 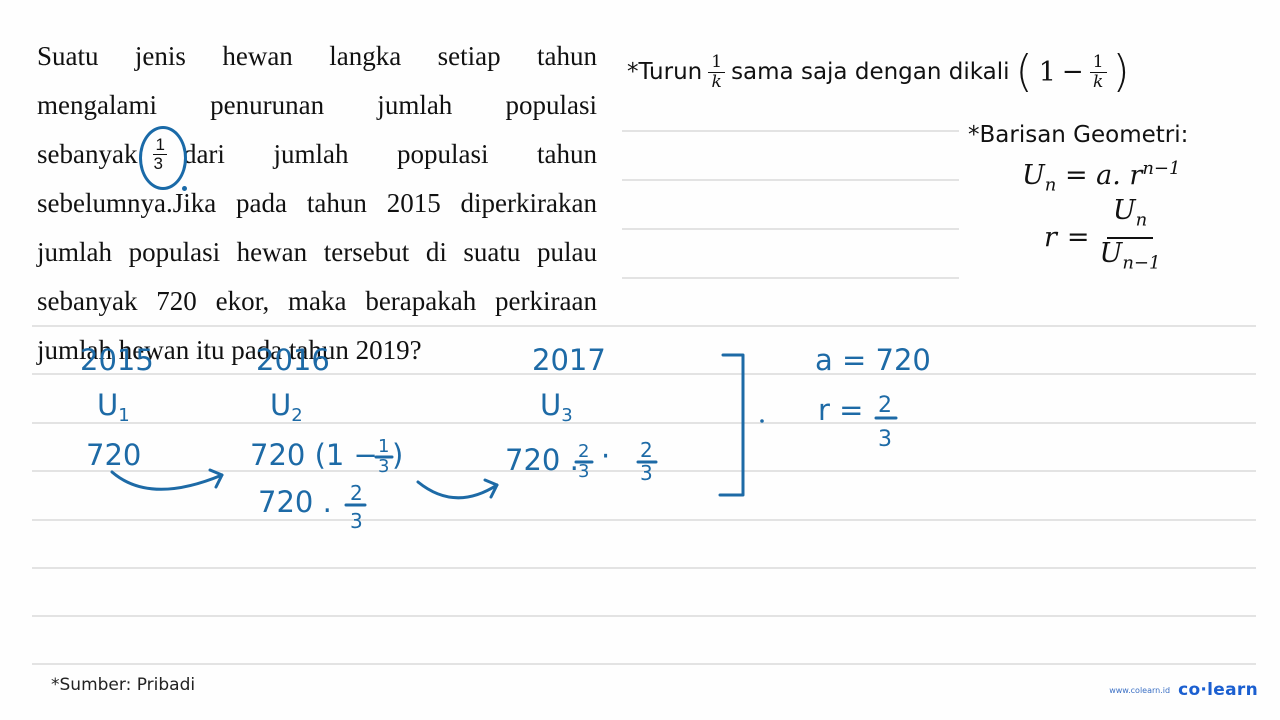 I want to click on hw-dot, so click(x=762, y=421).